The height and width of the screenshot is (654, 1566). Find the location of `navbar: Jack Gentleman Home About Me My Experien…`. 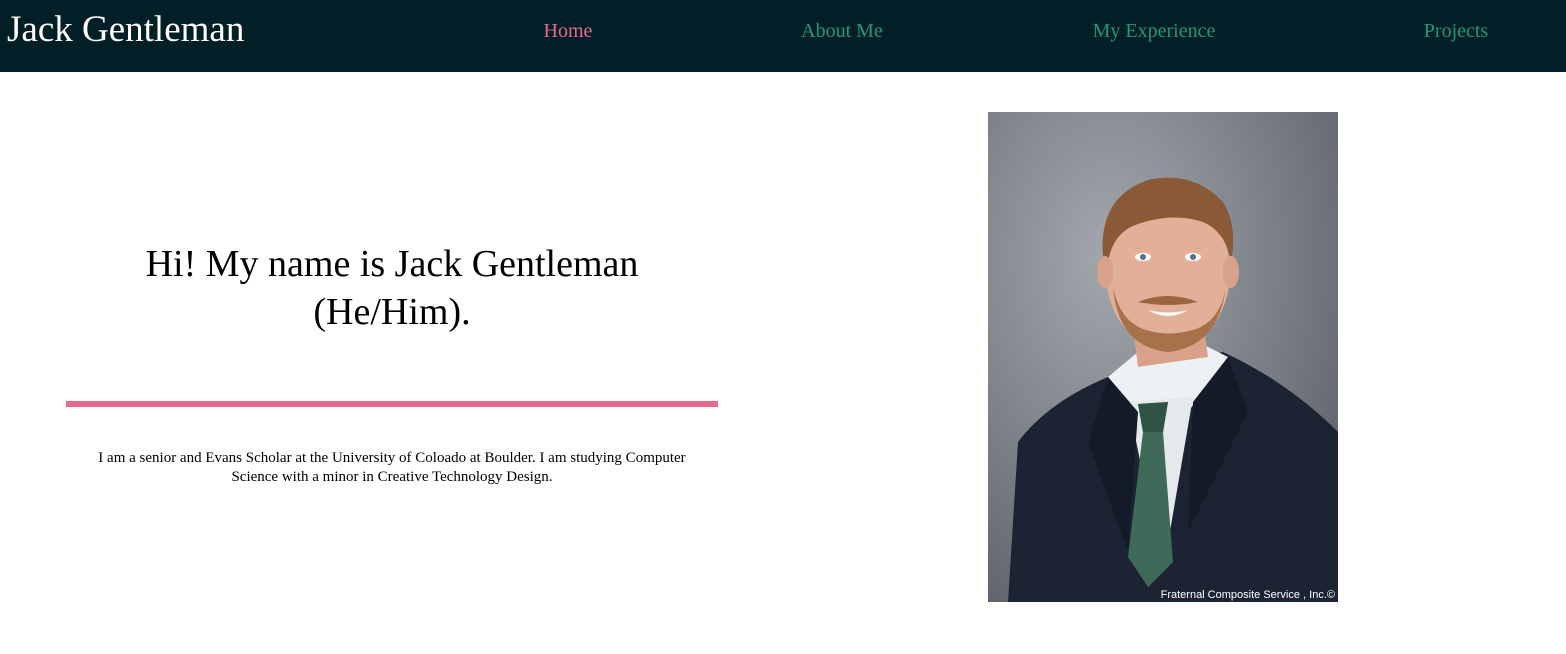

navbar: Jack Gentleman Home About Me My Experien… is located at coordinates (783, 36).